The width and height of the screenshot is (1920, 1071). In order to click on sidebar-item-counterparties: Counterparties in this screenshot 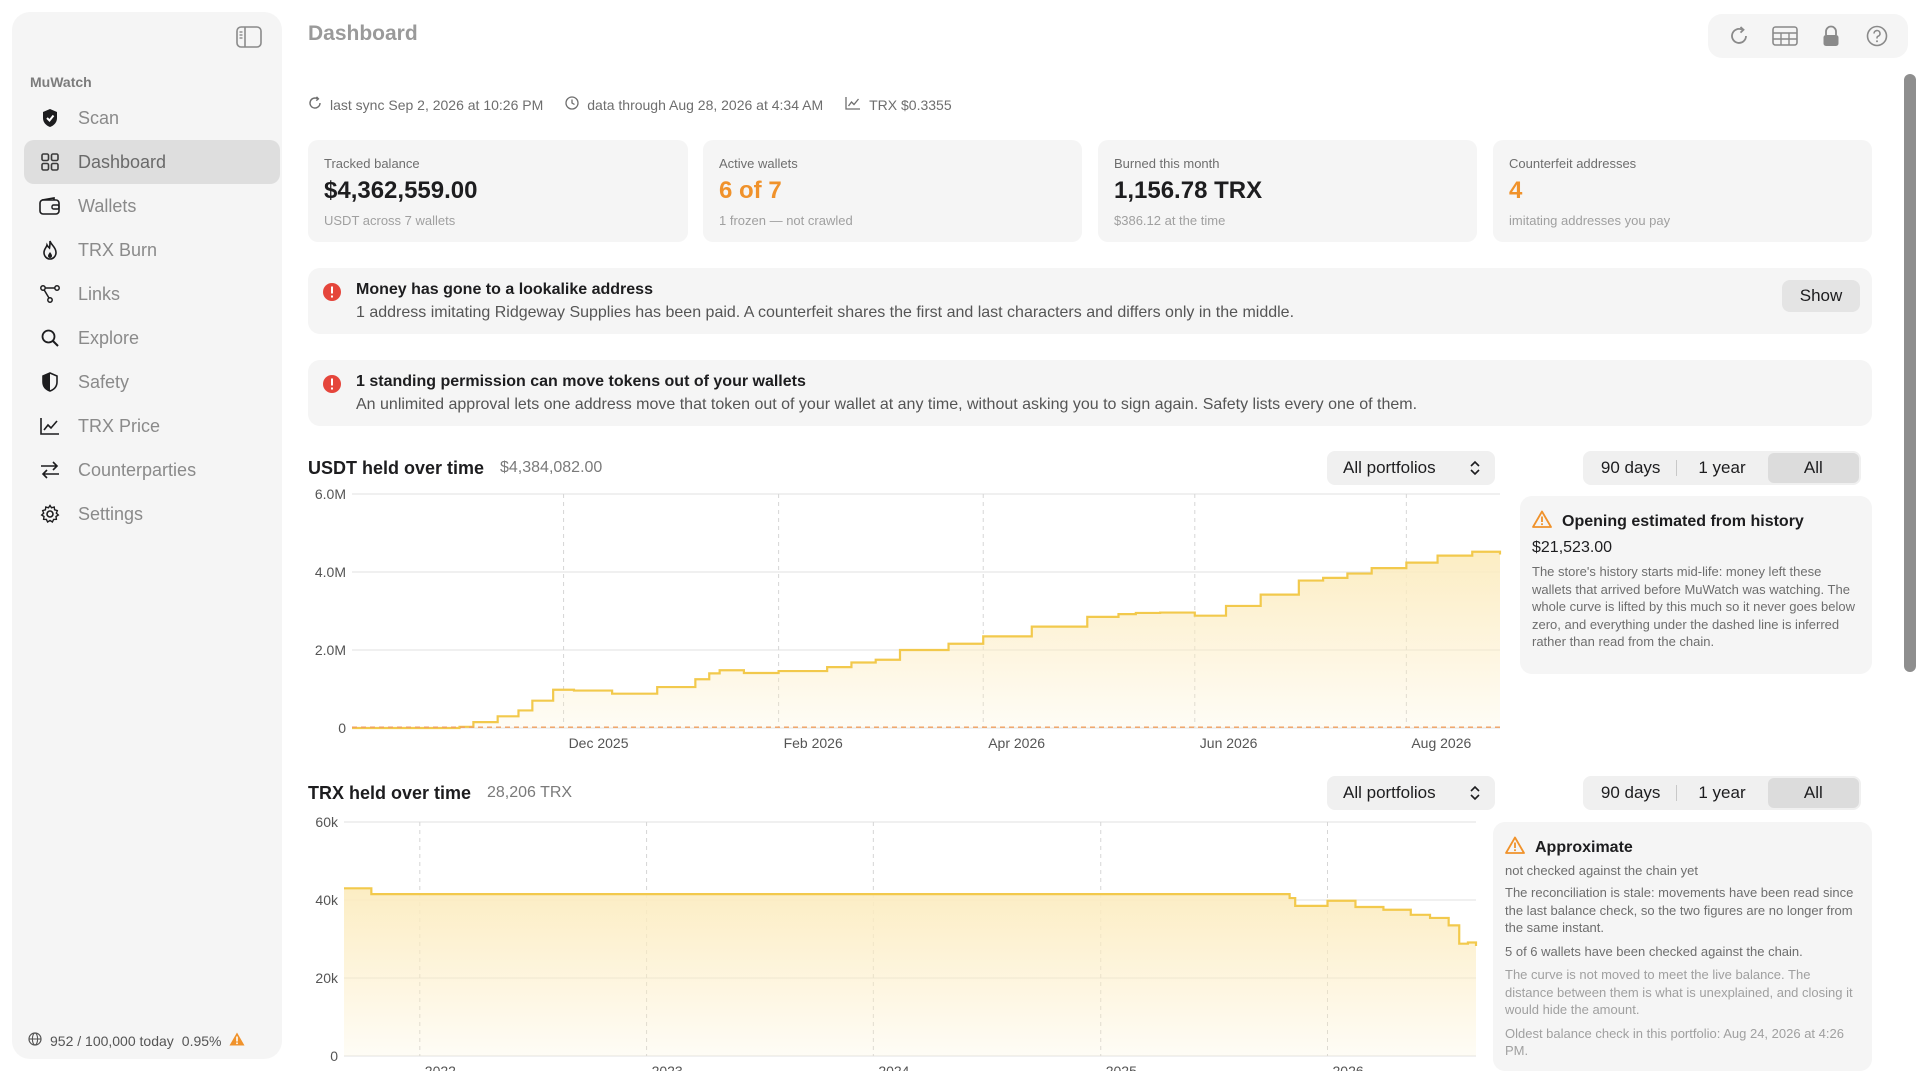, I will do `click(152, 470)`.